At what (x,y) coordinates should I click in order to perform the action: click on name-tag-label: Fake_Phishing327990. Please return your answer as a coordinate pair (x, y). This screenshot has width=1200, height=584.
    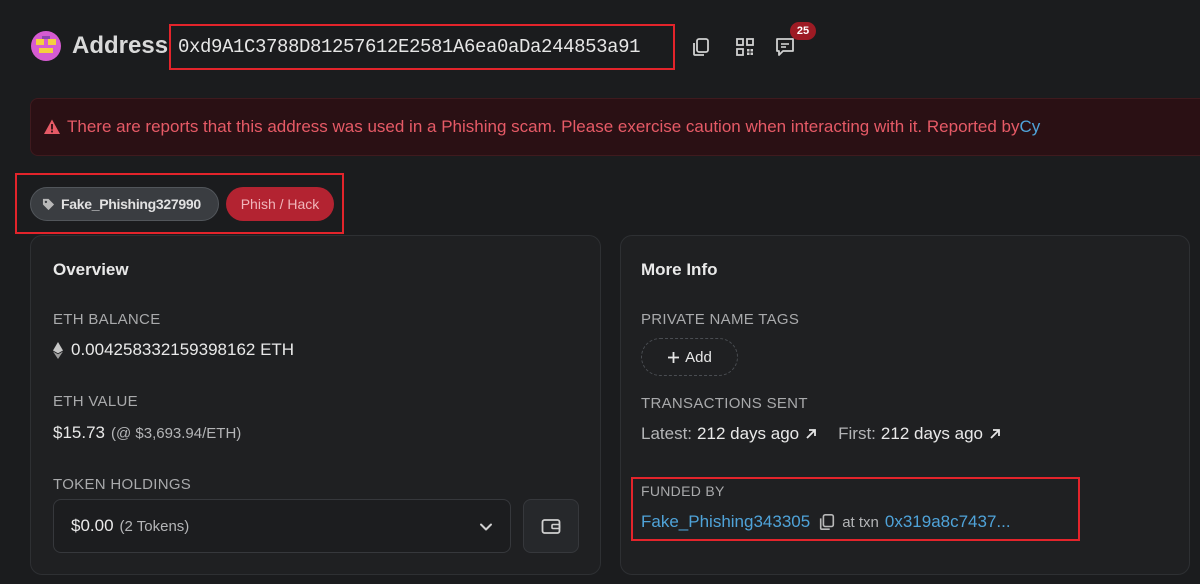
    Looking at the image, I should click on (131, 204).